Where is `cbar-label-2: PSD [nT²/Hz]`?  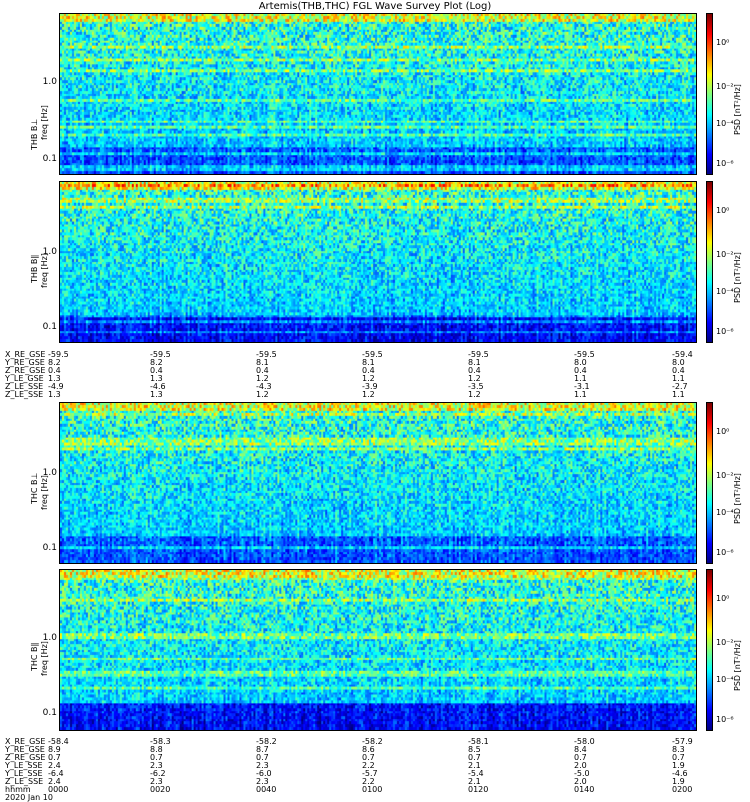
cbar-label-2: PSD [nT²/Hz] is located at coordinates (737, 277).